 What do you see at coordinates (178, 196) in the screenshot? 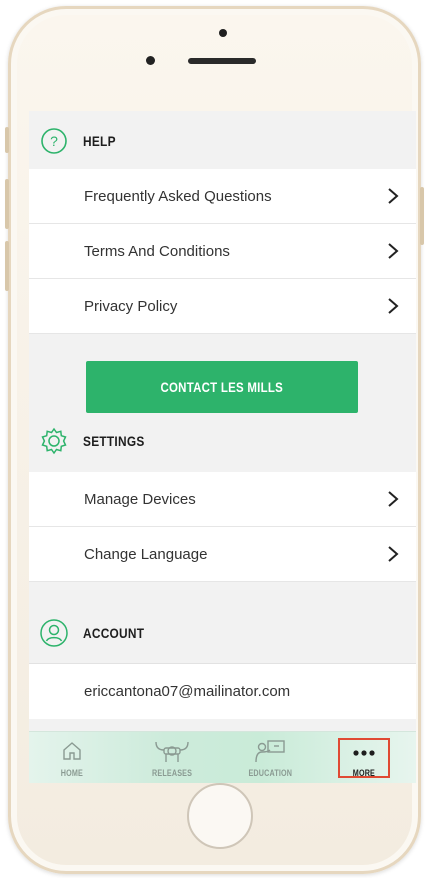
I see `list-item-label: Frequently Asked Questions` at bounding box center [178, 196].